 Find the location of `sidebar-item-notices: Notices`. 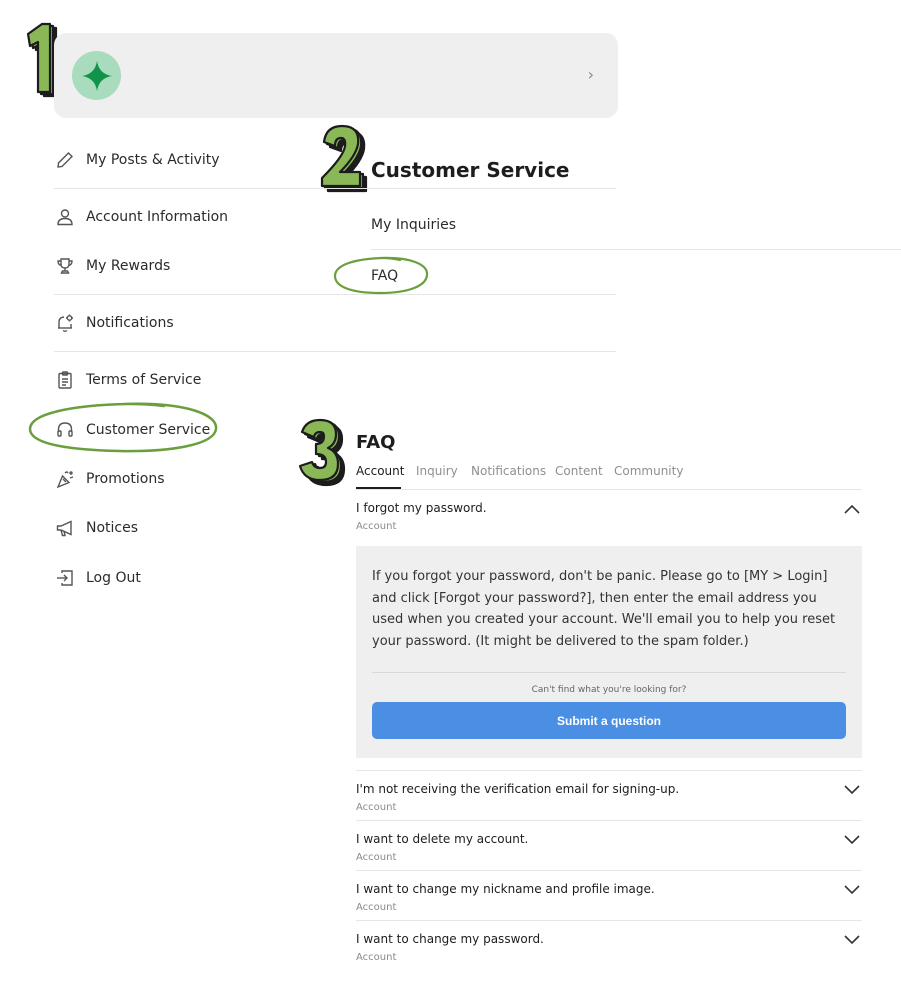

sidebar-item-notices: Notices is located at coordinates (335, 528).